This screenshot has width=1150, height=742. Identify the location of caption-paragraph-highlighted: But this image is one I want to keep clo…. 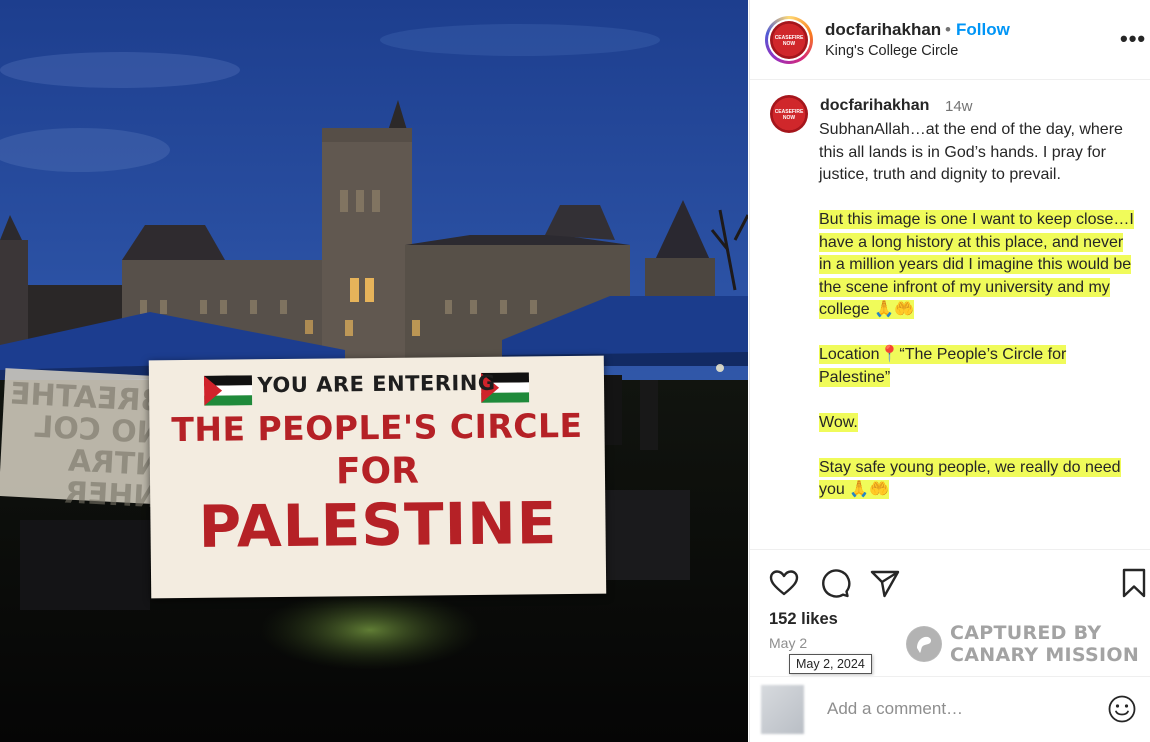
(976, 264).